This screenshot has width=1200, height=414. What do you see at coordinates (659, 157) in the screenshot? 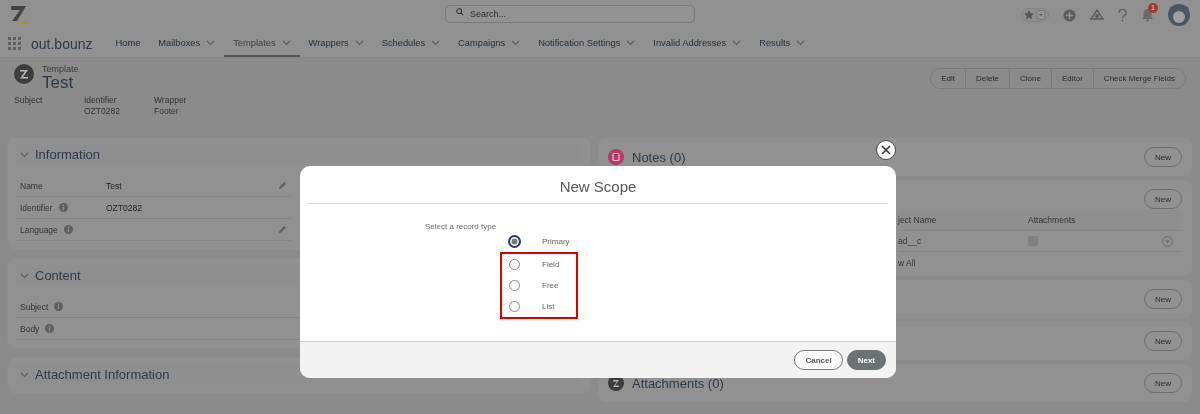
I see `card-title: Notes (0)` at bounding box center [659, 157].